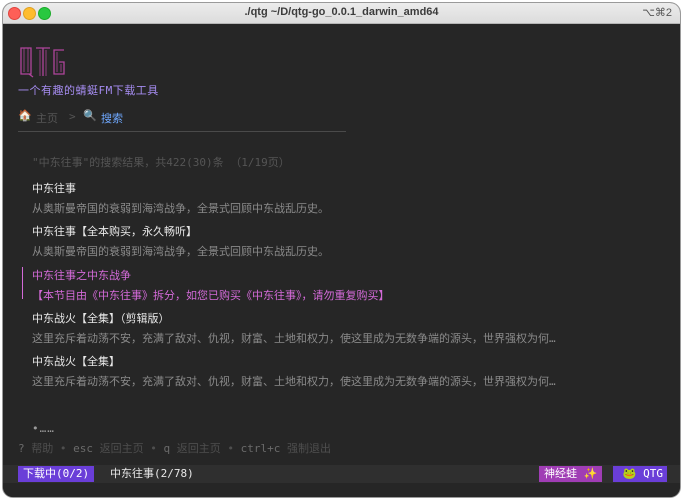  What do you see at coordinates (161, 162) in the screenshot?
I see `results-summary: "中东往事"的搜索结果，共422(30)条 （1/19页）` at bounding box center [161, 162].